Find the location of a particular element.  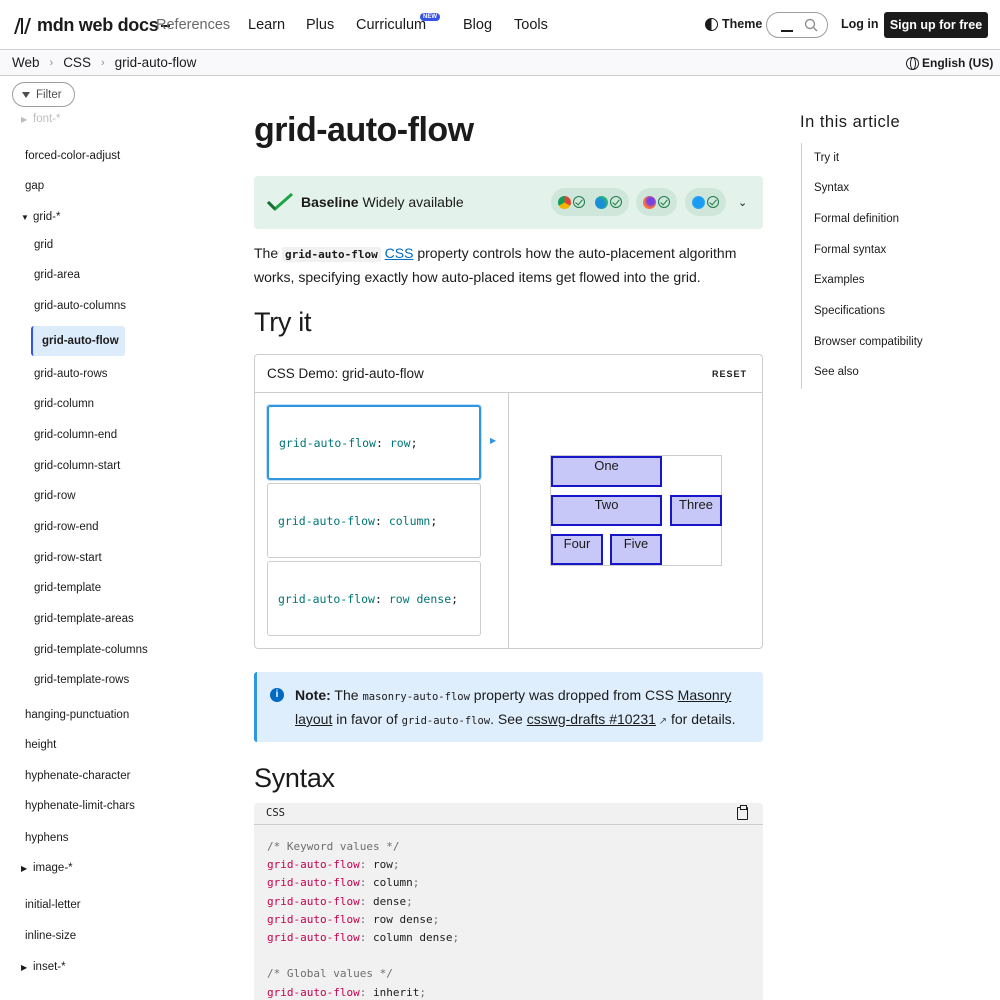

safari-icon is located at coordinates (698, 202).